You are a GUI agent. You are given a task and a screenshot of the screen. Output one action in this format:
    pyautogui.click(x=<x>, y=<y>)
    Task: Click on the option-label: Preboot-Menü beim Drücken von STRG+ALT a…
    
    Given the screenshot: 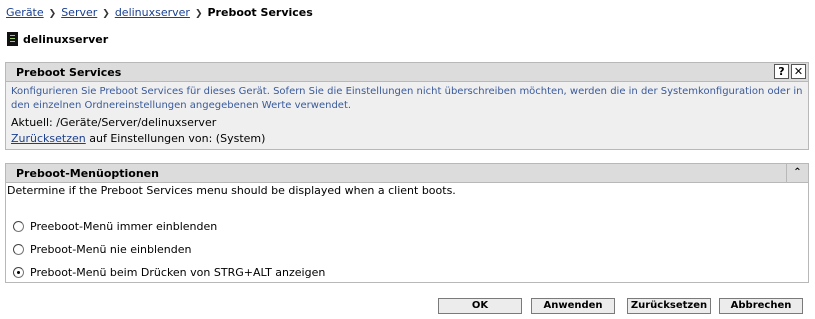 What is the action you would take?
    pyautogui.click(x=178, y=272)
    